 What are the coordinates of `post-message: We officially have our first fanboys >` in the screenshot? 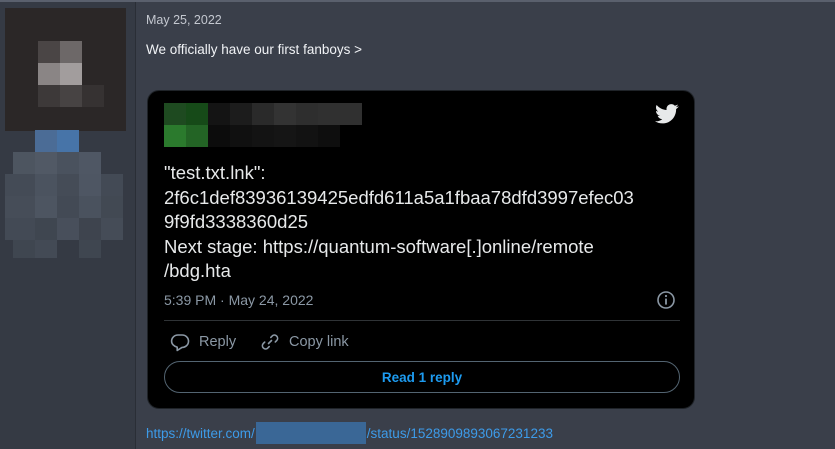 It's located at (254, 49).